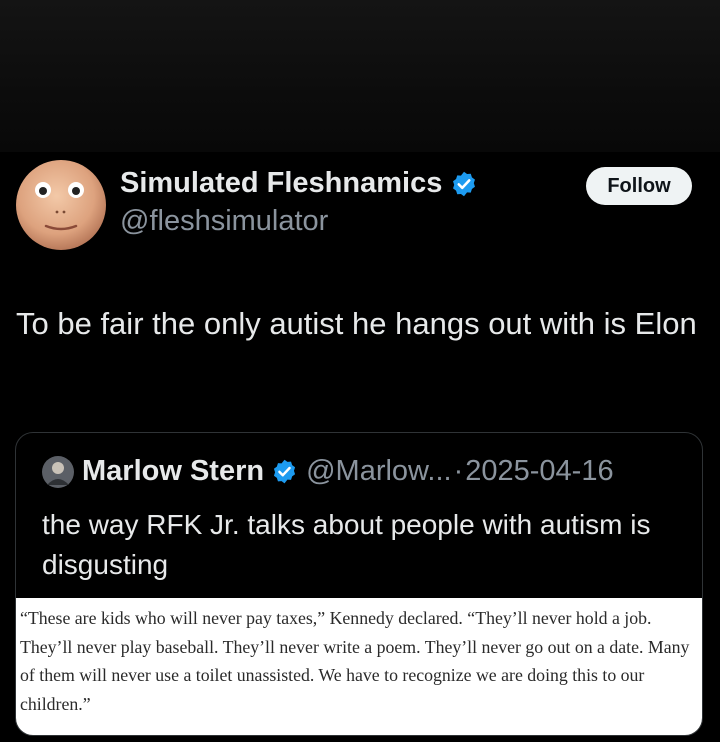 The image size is (720, 742). What do you see at coordinates (639, 186) in the screenshot?
I see `follow-button: Follow` at bounding box center [639, 186].